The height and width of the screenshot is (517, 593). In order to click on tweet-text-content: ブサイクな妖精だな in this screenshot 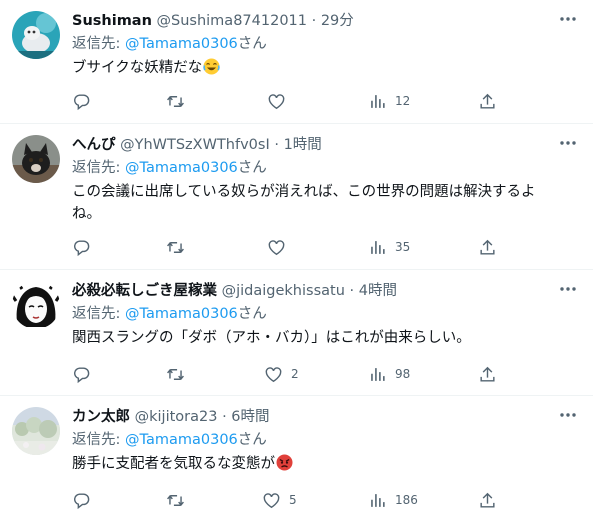, I will do `click(137, 68)`.